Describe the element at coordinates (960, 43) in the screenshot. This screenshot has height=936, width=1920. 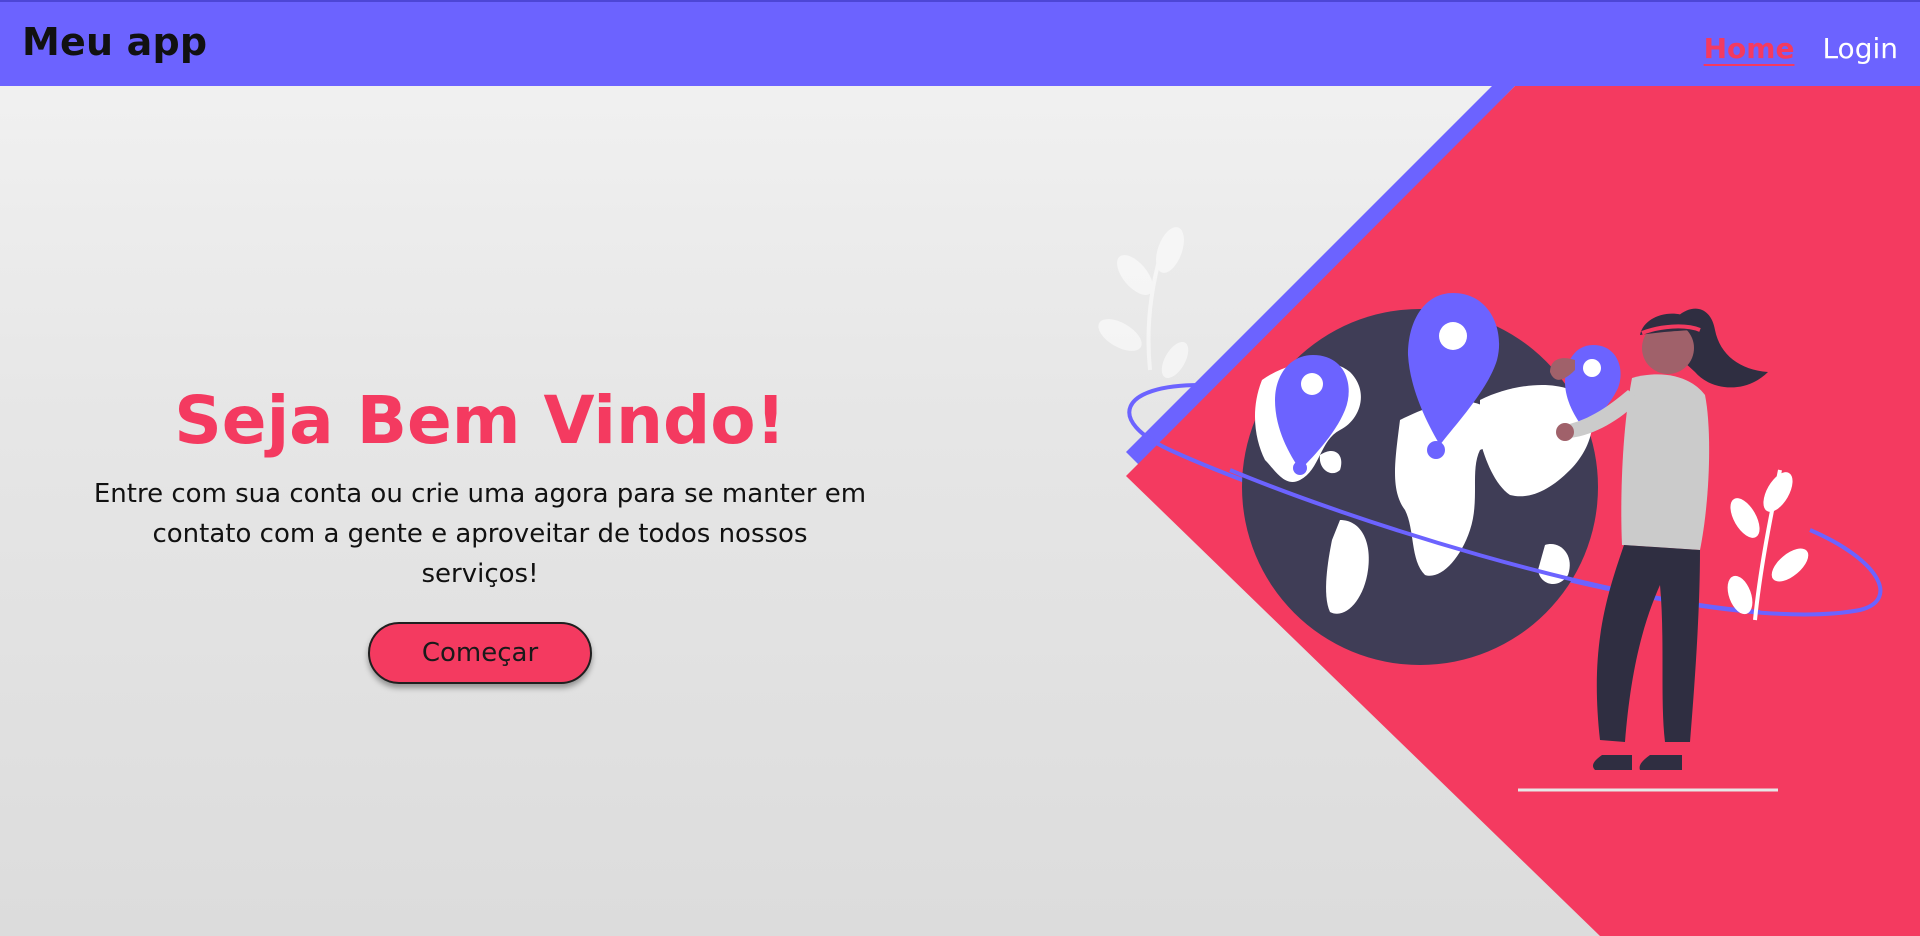
I see `navbar: Meu app Home Login` at that location.